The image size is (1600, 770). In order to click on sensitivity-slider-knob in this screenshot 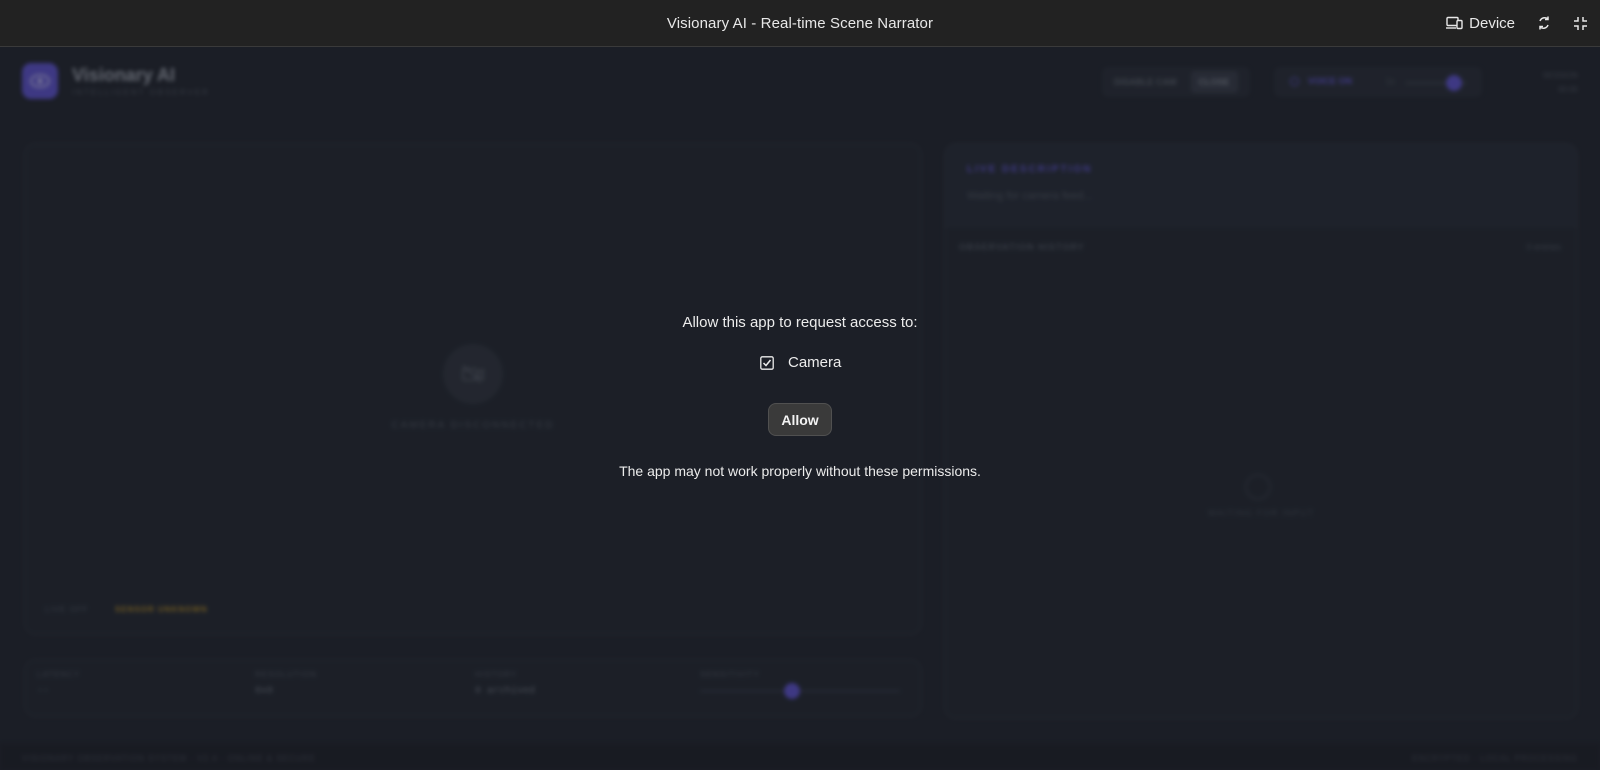, I will do `click(792, 691)`.